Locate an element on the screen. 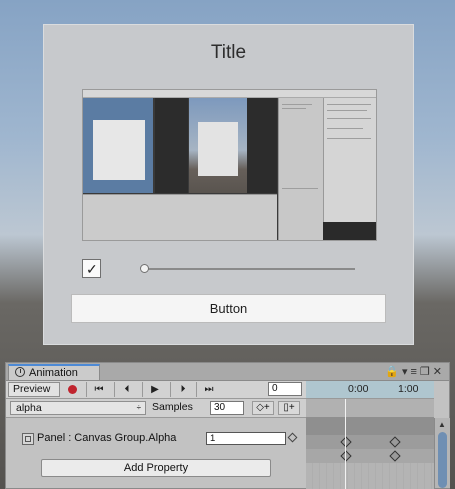 The width and height of the screenshot is (455, 489). record-icon is located at coordinates (72, 389).